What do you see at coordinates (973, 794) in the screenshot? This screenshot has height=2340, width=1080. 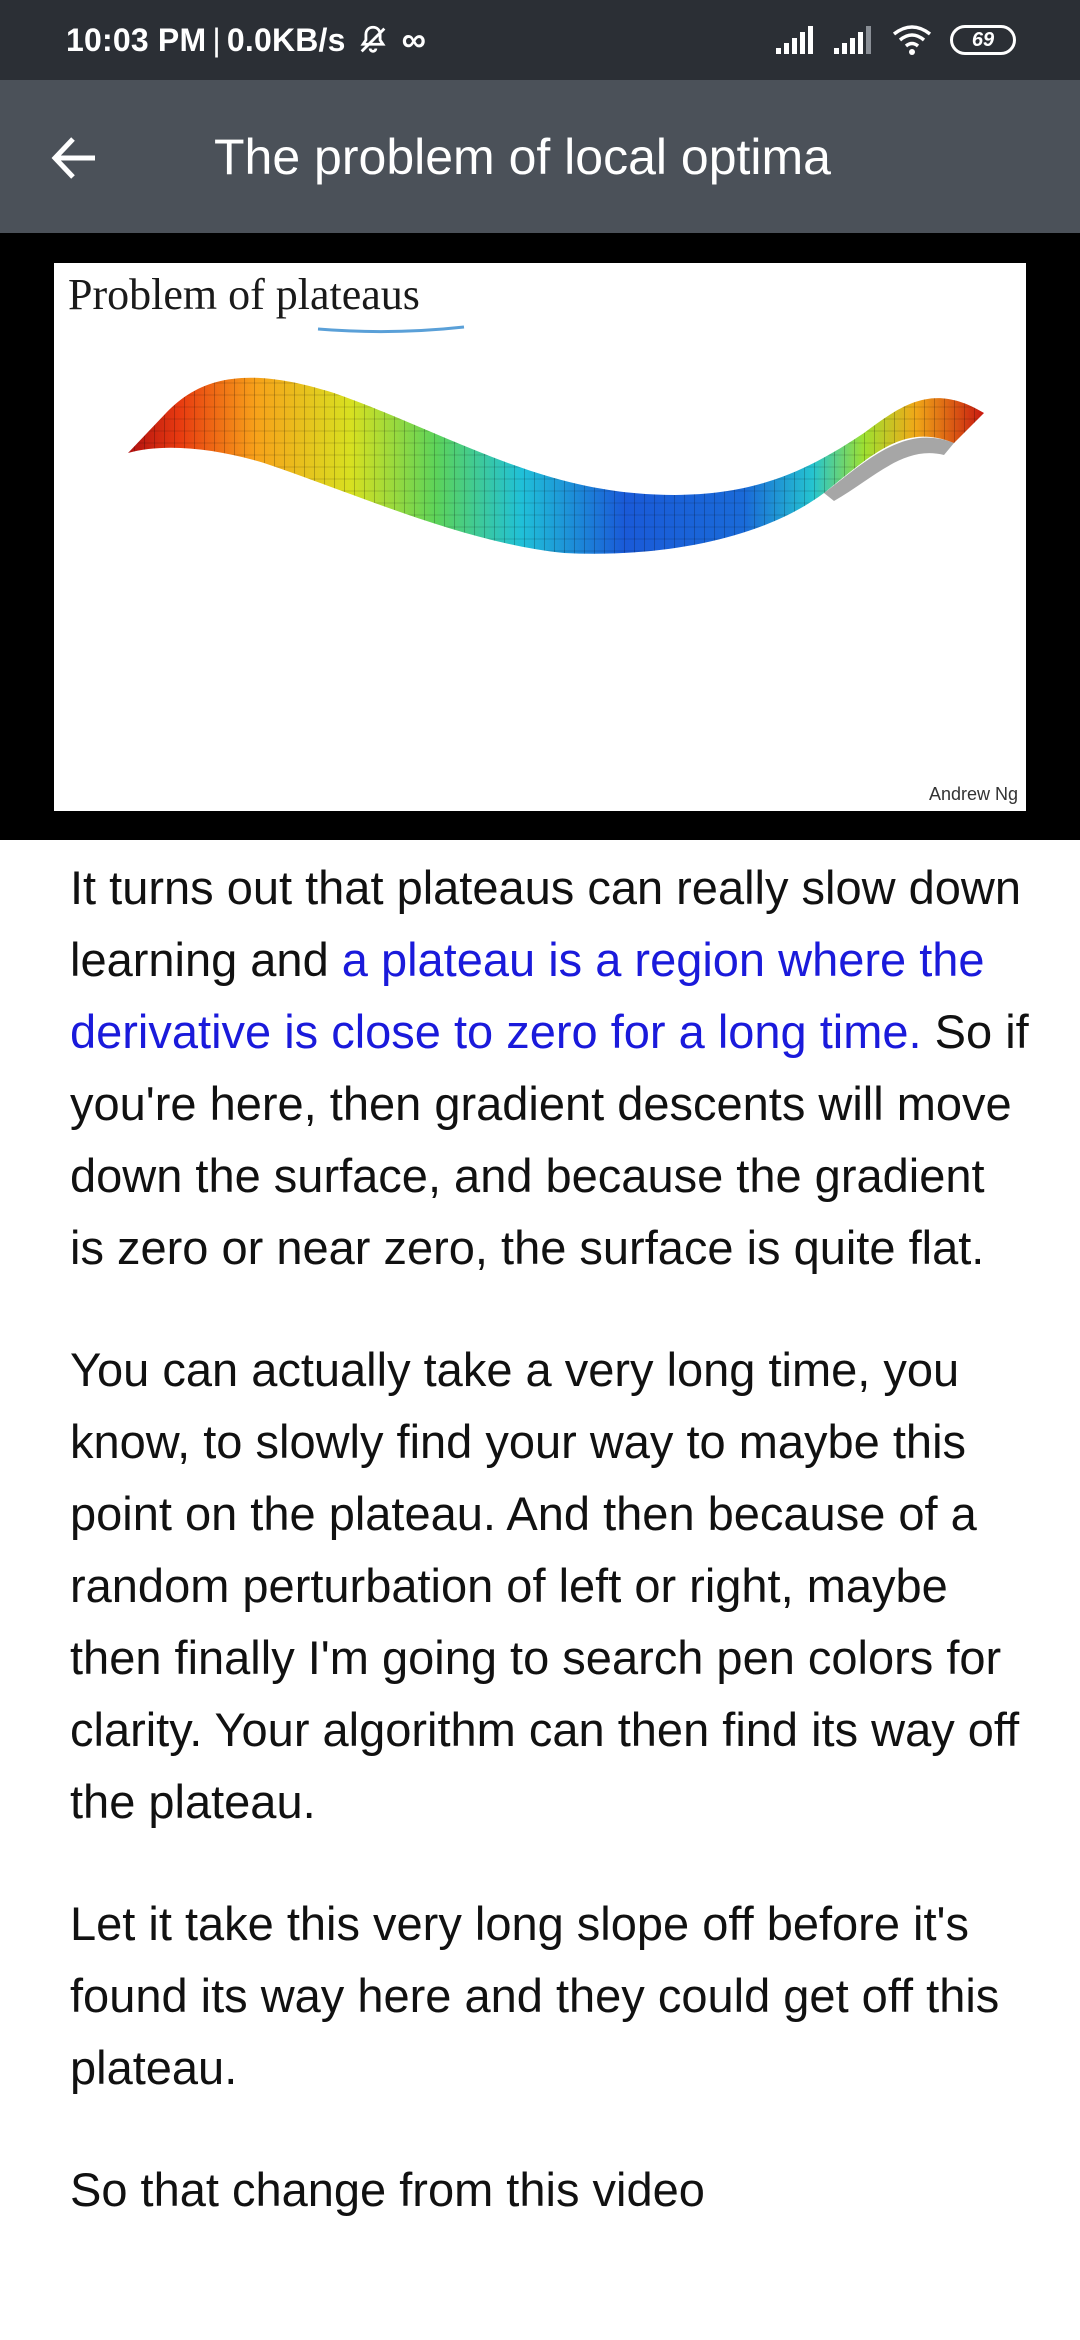 I see `slide-credit: Andrew Ng` at bounding box center [973, 794].